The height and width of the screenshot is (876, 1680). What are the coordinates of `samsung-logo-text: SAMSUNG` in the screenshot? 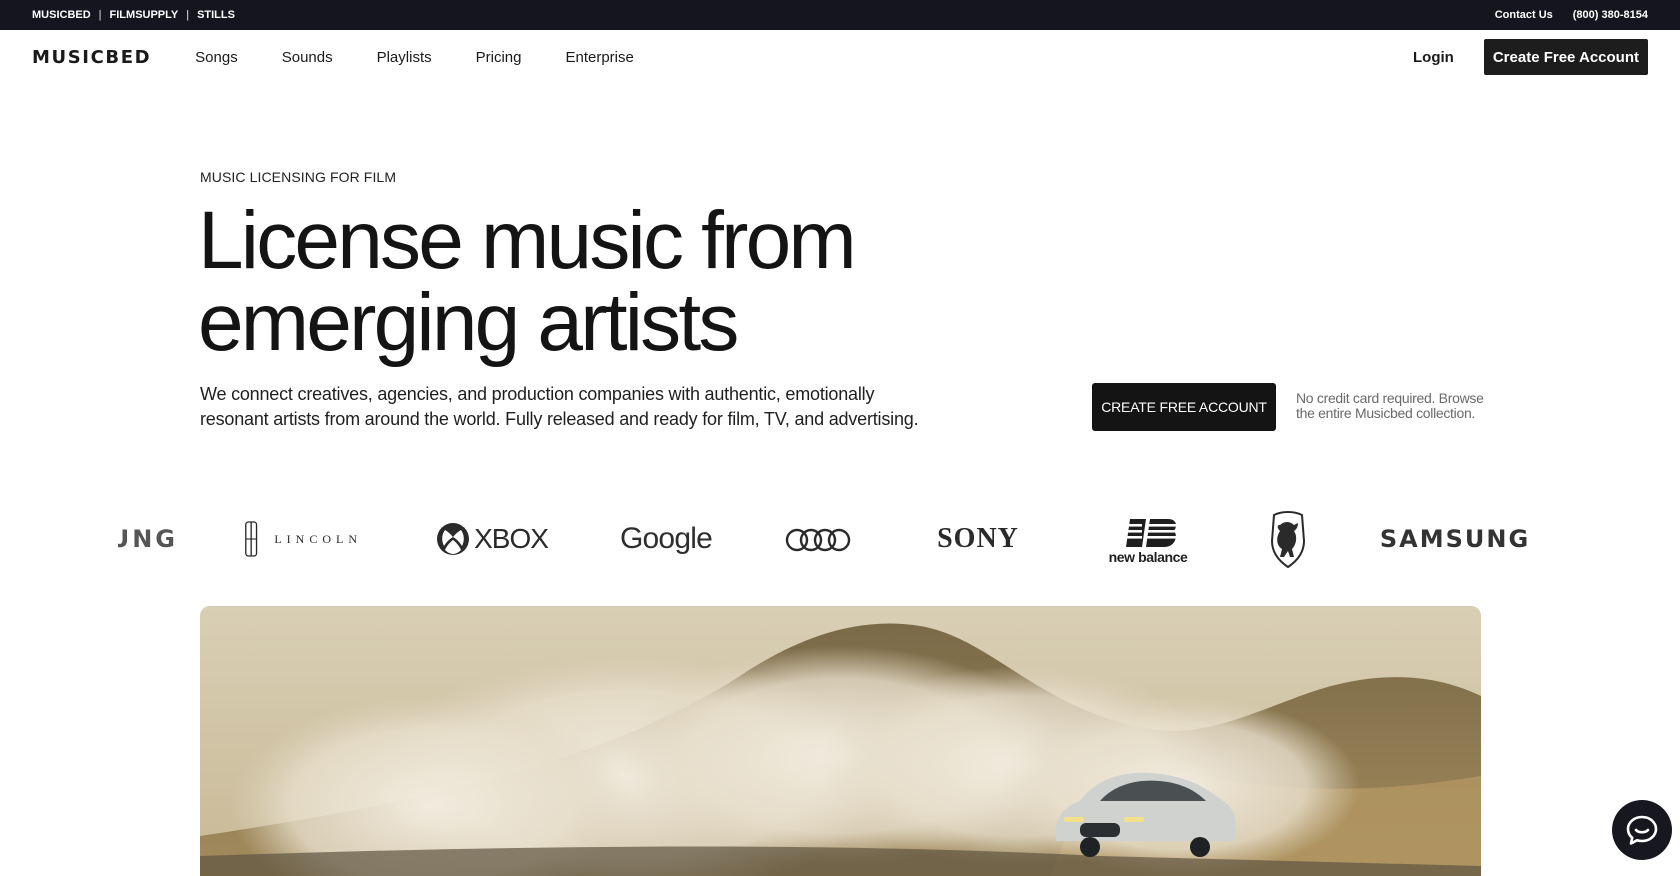 It's located at (1455, 539).